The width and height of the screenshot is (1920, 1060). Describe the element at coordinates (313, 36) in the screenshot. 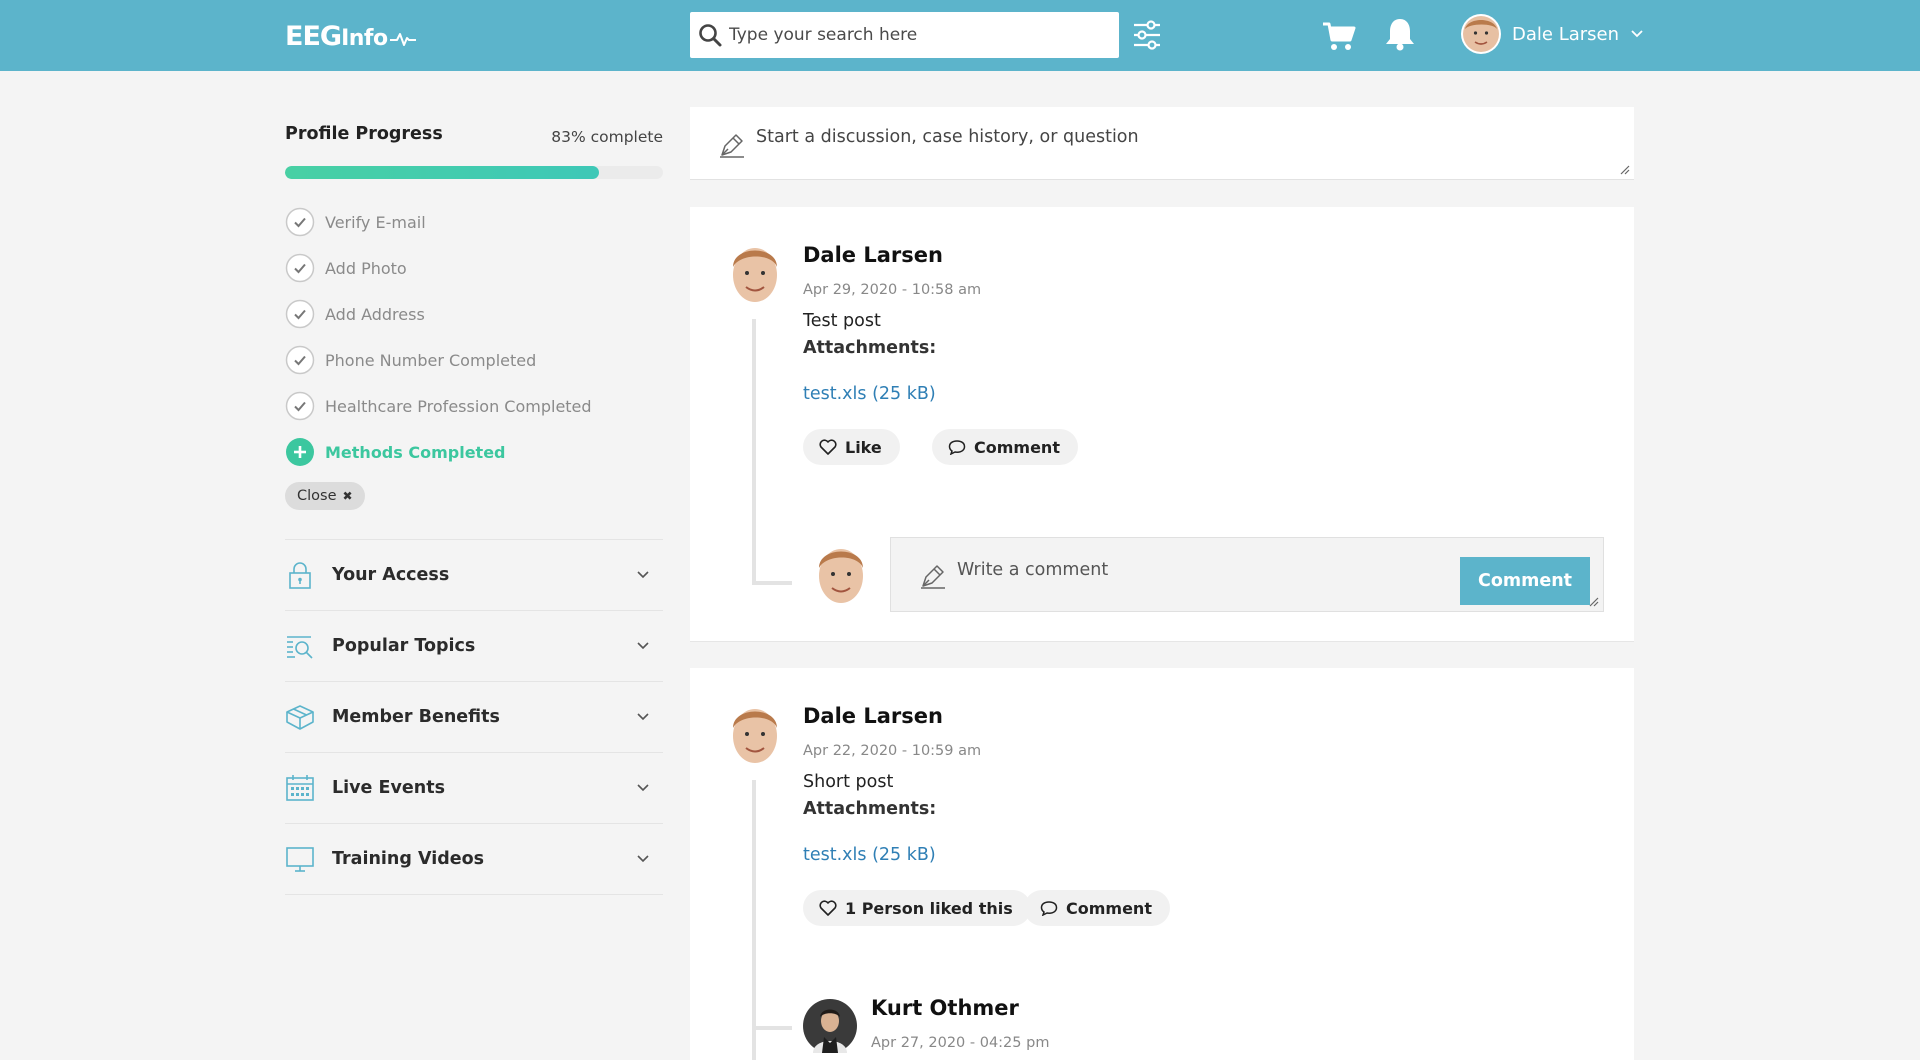

I see `logo-main-text: EEG` at that location.